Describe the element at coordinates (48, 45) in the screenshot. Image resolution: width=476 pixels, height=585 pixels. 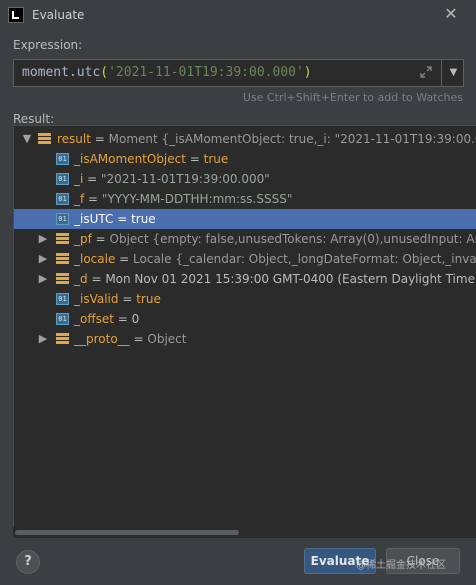
I see `expression-label: Expression:` at that location.